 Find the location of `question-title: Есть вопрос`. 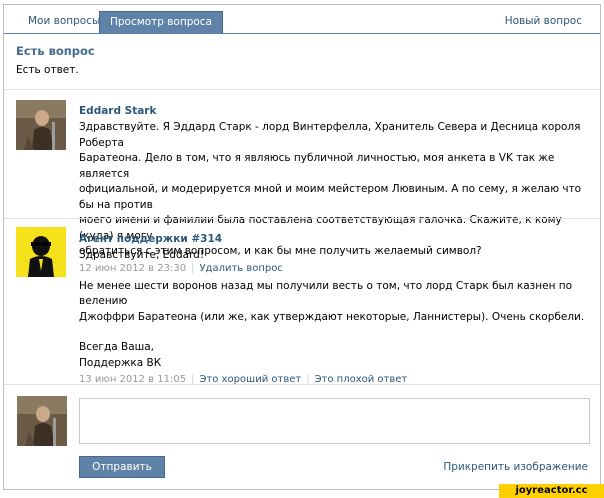

question-title: Есть вопрос is located at coordinates (55, 51).